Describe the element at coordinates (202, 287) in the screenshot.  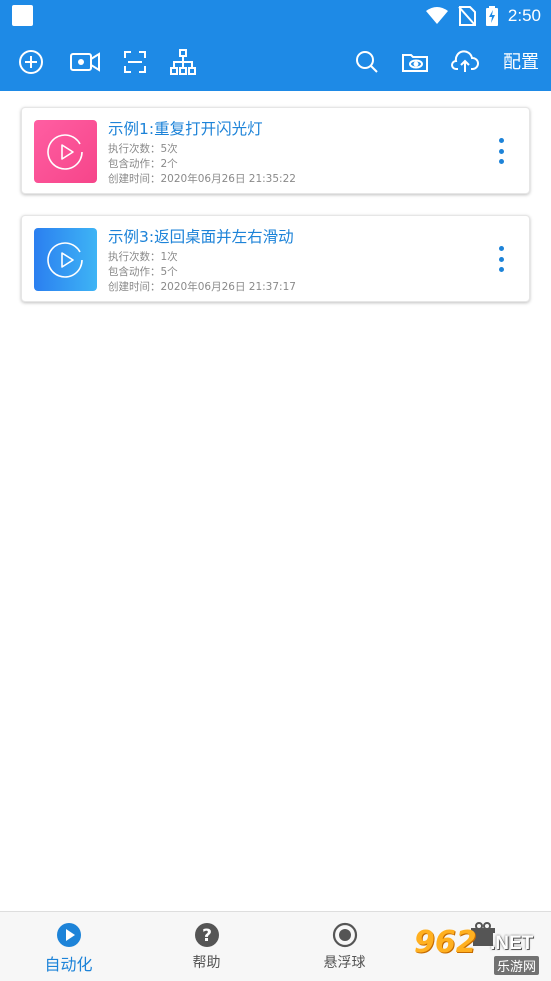
I see `script-created-time: 创建时间：2020年06月26日 21:37:17` at that location.